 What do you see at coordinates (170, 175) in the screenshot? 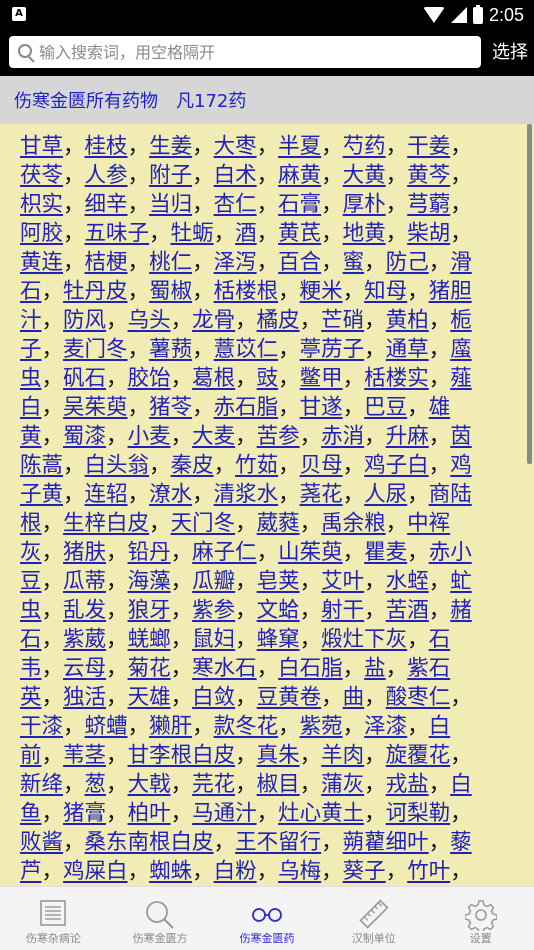
I see `herb-link: 附子` at bounding box center [170, 175].